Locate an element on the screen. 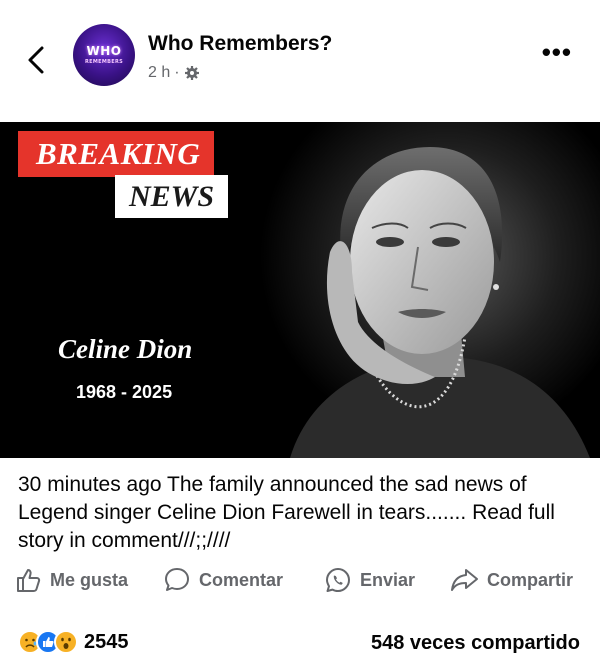 Image resolution: width=600 pixels, height=666 pixels. wow-icon is located at coordinates (66, 642).